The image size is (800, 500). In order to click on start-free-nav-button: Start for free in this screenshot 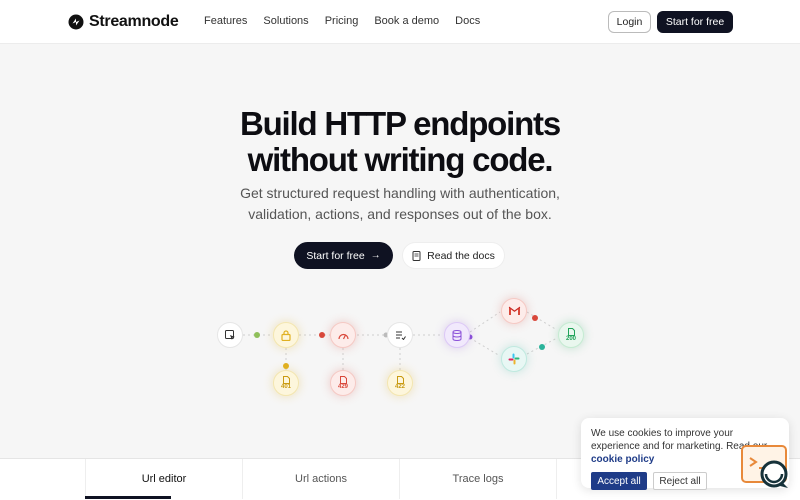, I will do `click(695, 22)`.